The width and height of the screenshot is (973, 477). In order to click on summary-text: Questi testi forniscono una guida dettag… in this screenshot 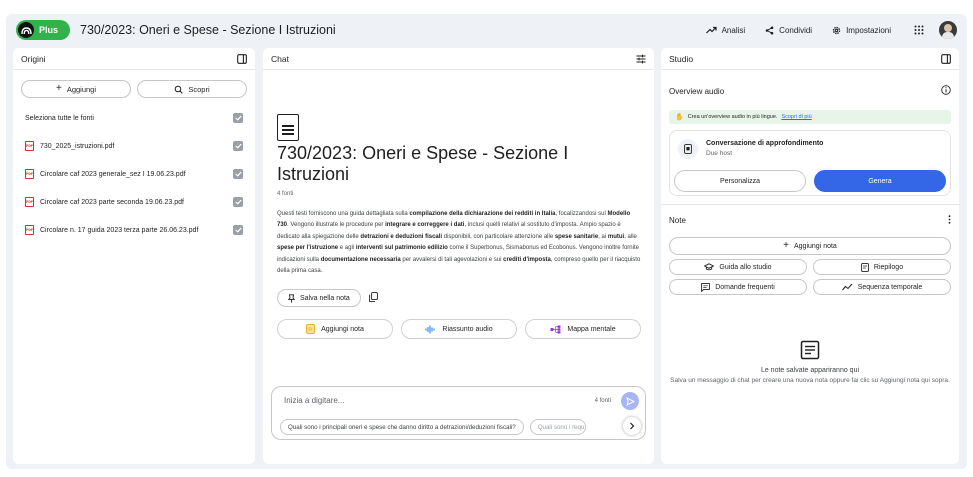, I will do `click(343, 214)`.